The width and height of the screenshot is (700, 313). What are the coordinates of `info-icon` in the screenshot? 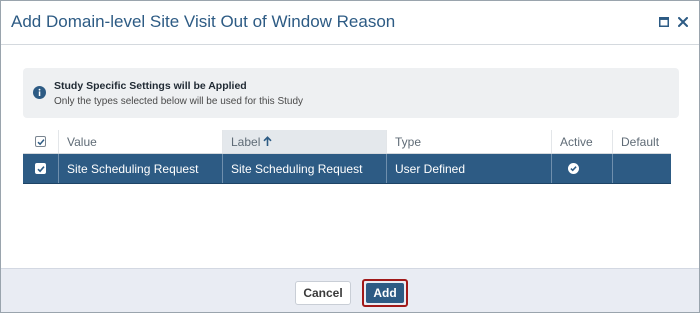 It's located at (39, 92).